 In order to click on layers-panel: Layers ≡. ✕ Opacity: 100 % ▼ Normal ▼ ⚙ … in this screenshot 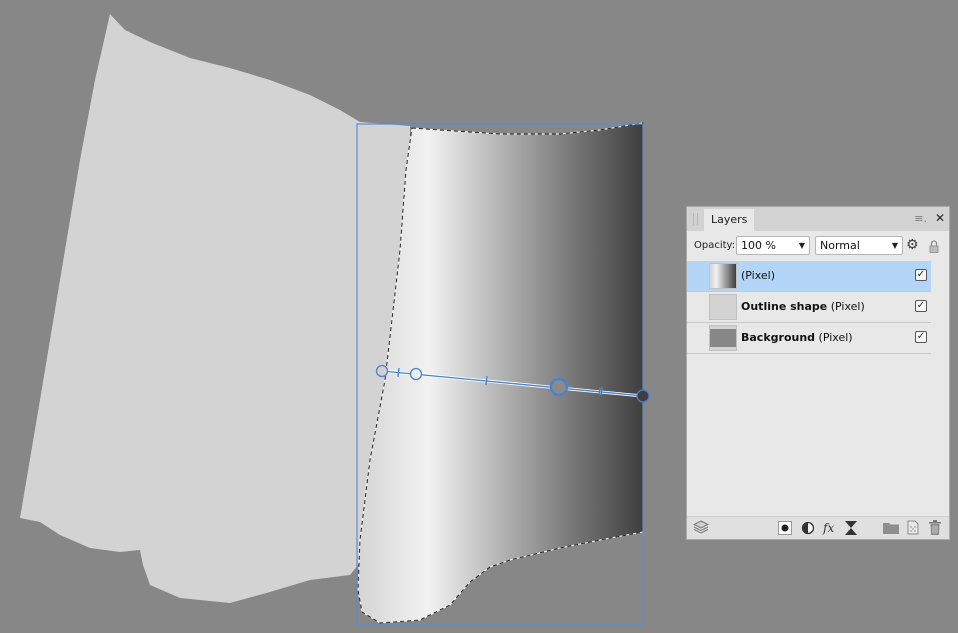, I will do `click(818, 373)`.